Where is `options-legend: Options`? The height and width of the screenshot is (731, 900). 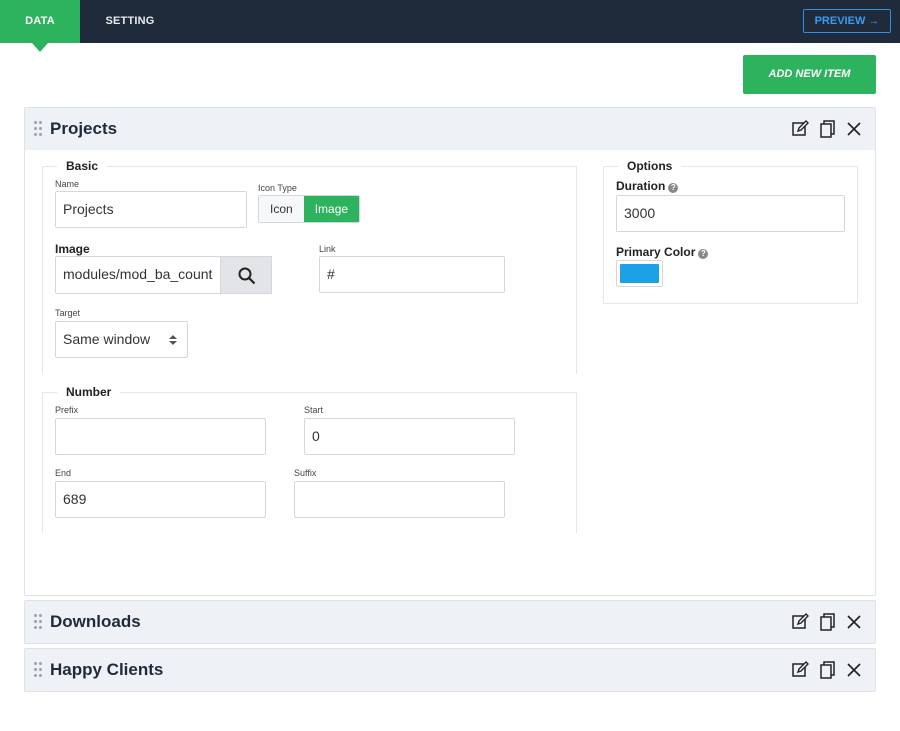 options-legend: Options is located at coordinates (650, 166).